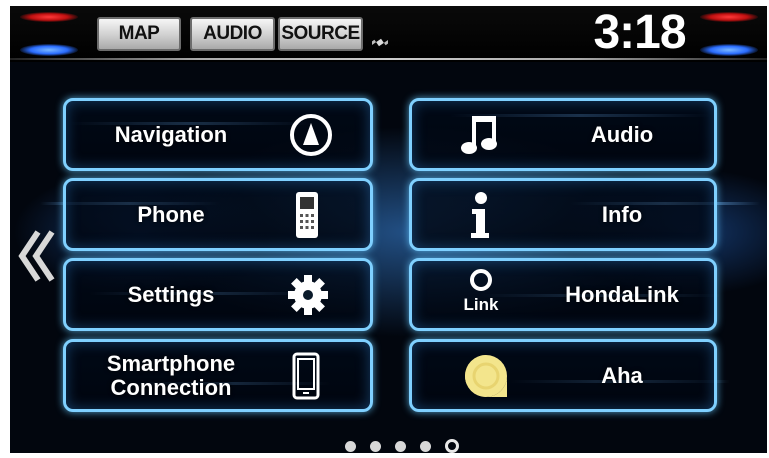 The image size is (769, 458). Describe the element at coordinates (171, 375) in the screenshot. I see `tile-label: Smartphone Connection` at that location.